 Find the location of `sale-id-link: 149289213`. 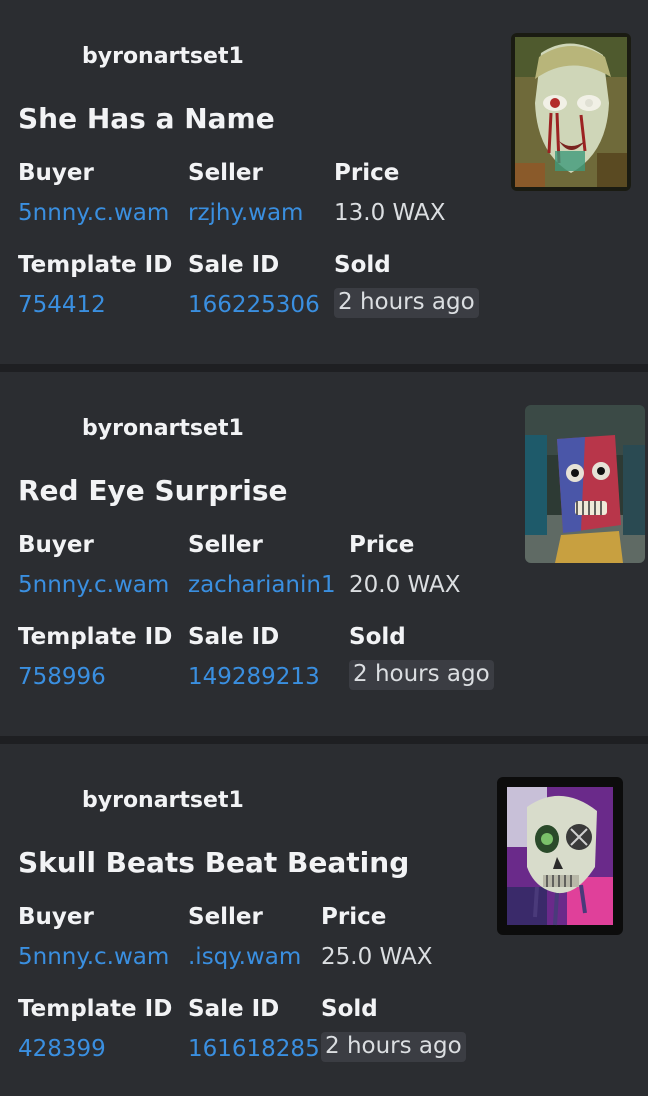

sale-id-link: 149289213 is located at coordinates (254, 677).